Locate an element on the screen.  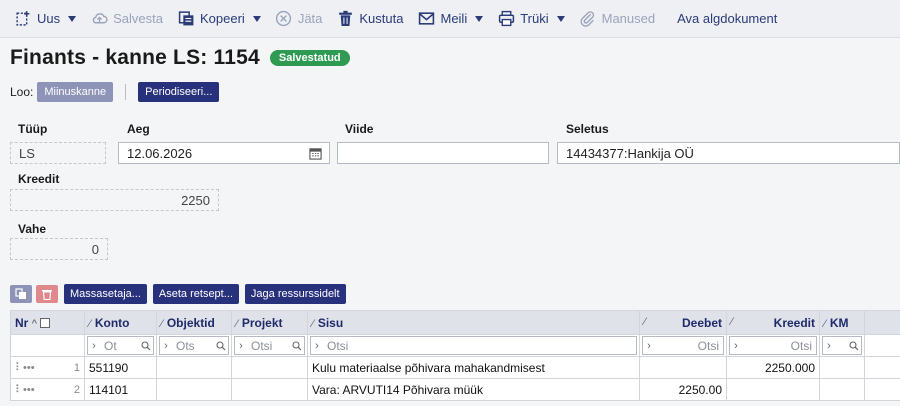
cloud-upload-icon is located at coordinates (99, 19).